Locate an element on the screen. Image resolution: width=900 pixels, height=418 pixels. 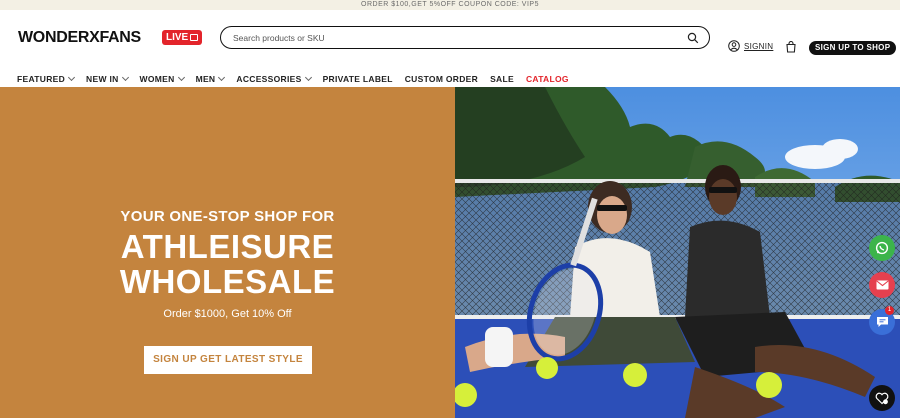
search-bar is located at coordinates (465, 37).